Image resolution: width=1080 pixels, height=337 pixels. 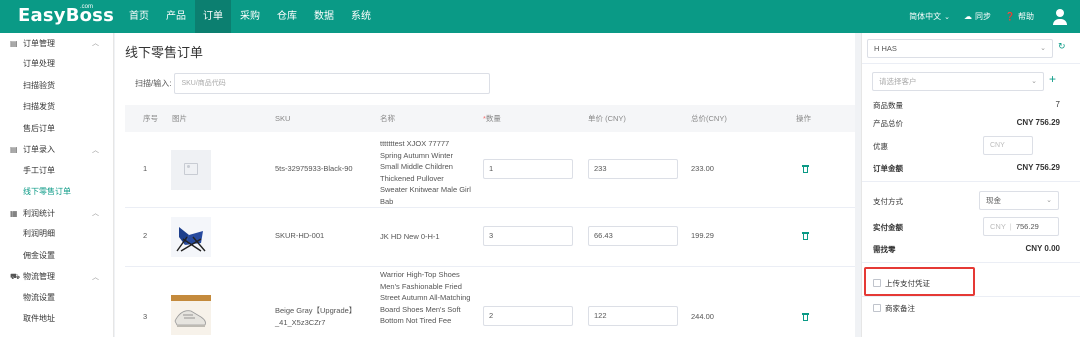 What do you see at coordinates (528, 316) in the screenshot?
I see `qty-input: 2` at bounding box center [528, 316].